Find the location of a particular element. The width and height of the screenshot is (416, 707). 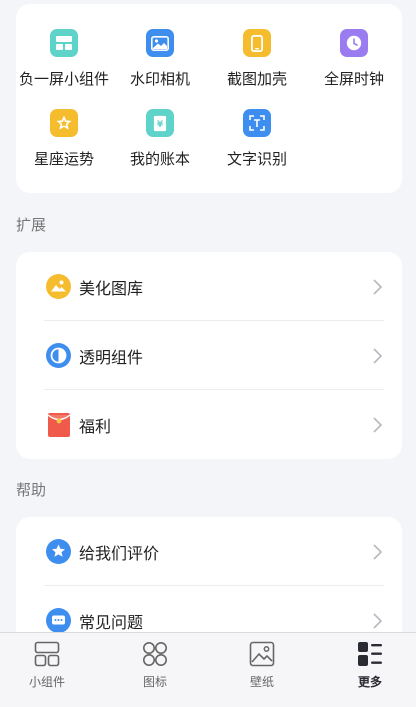

star-rate-icon is located at coordinates (58, 551).